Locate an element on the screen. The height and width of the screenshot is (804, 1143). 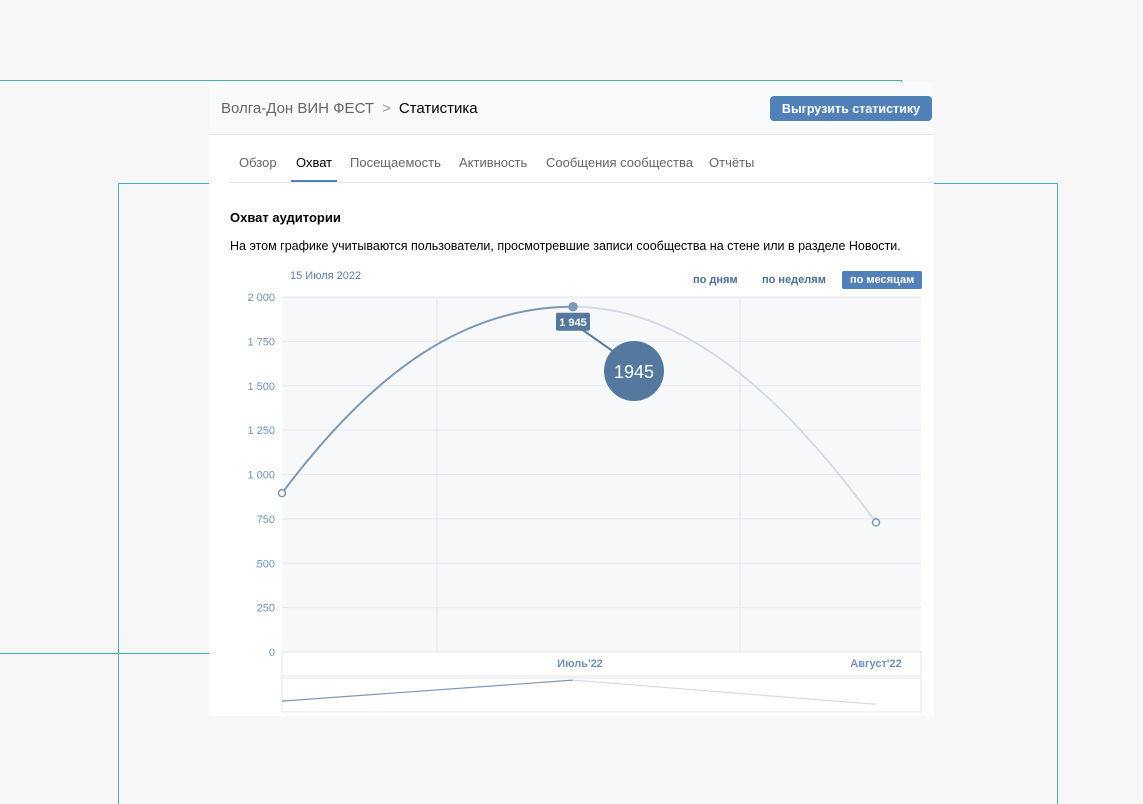
y-tick-label: 500 is located at coordinates (266, 564).